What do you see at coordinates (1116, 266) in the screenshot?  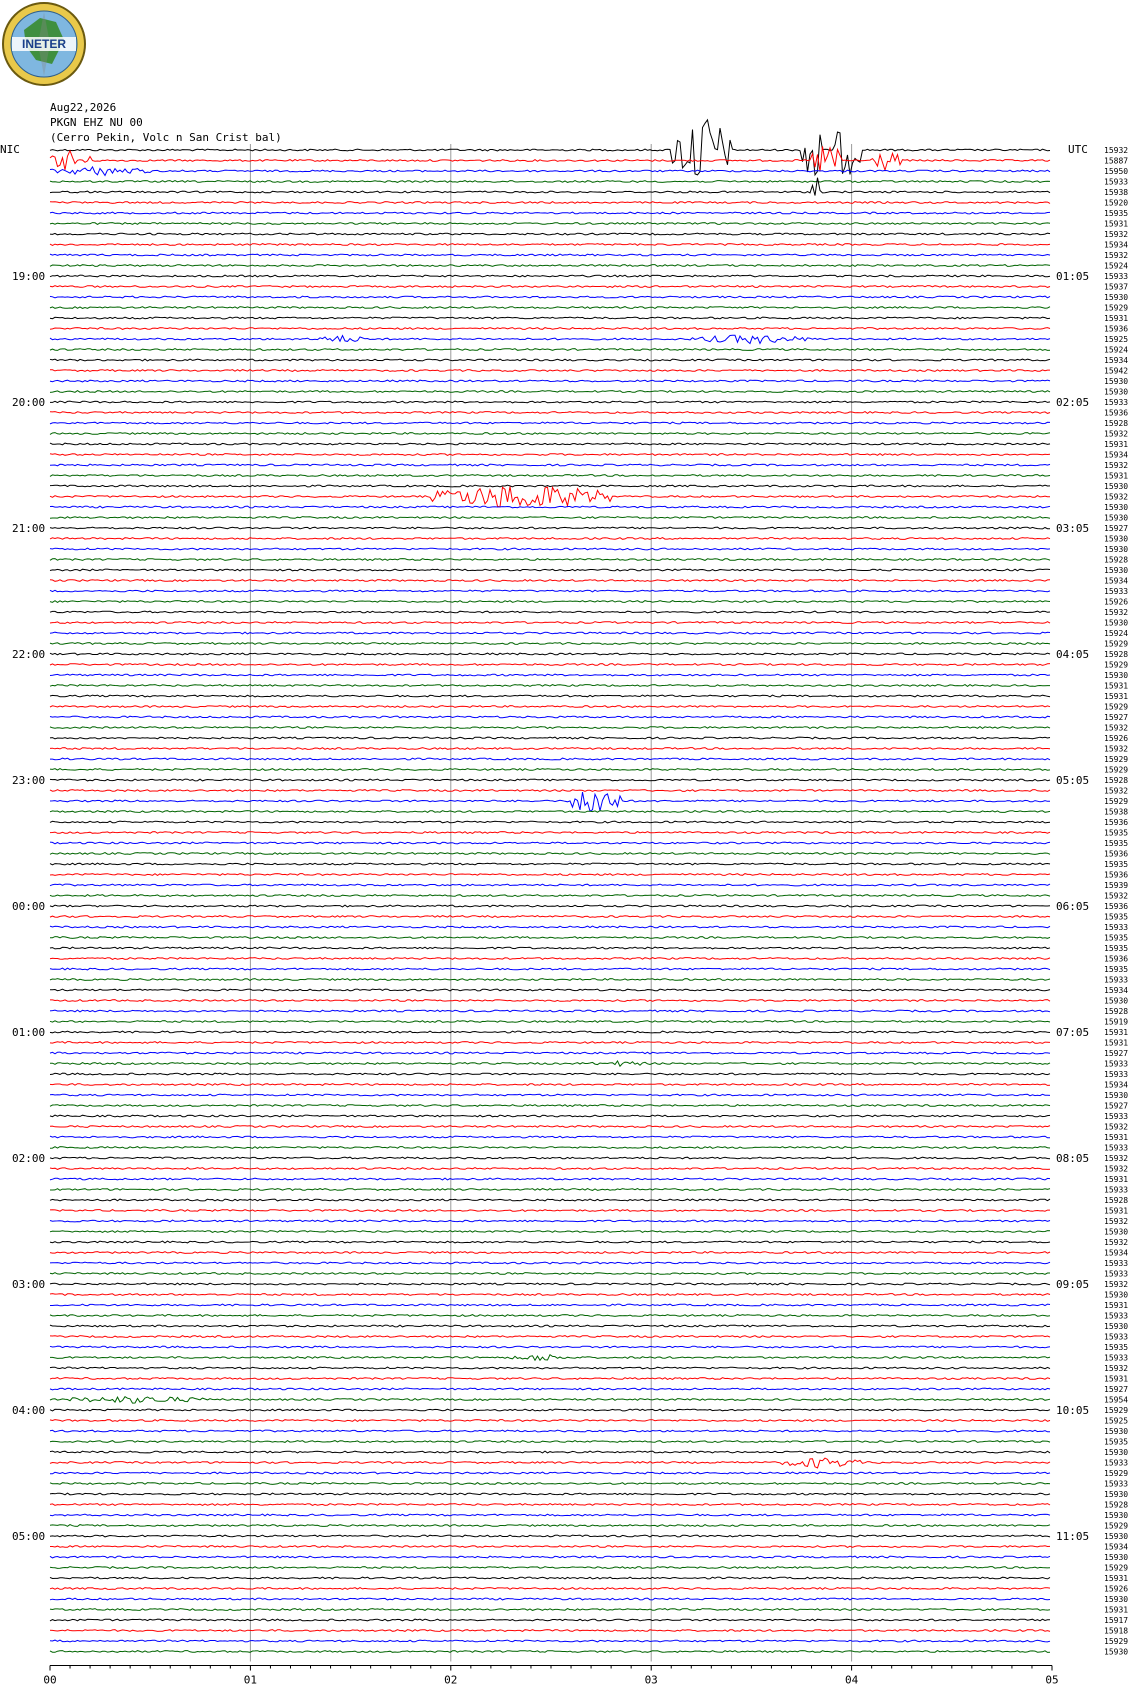 I see `row-value-label: 15924` at bounding box center [1116, 266].